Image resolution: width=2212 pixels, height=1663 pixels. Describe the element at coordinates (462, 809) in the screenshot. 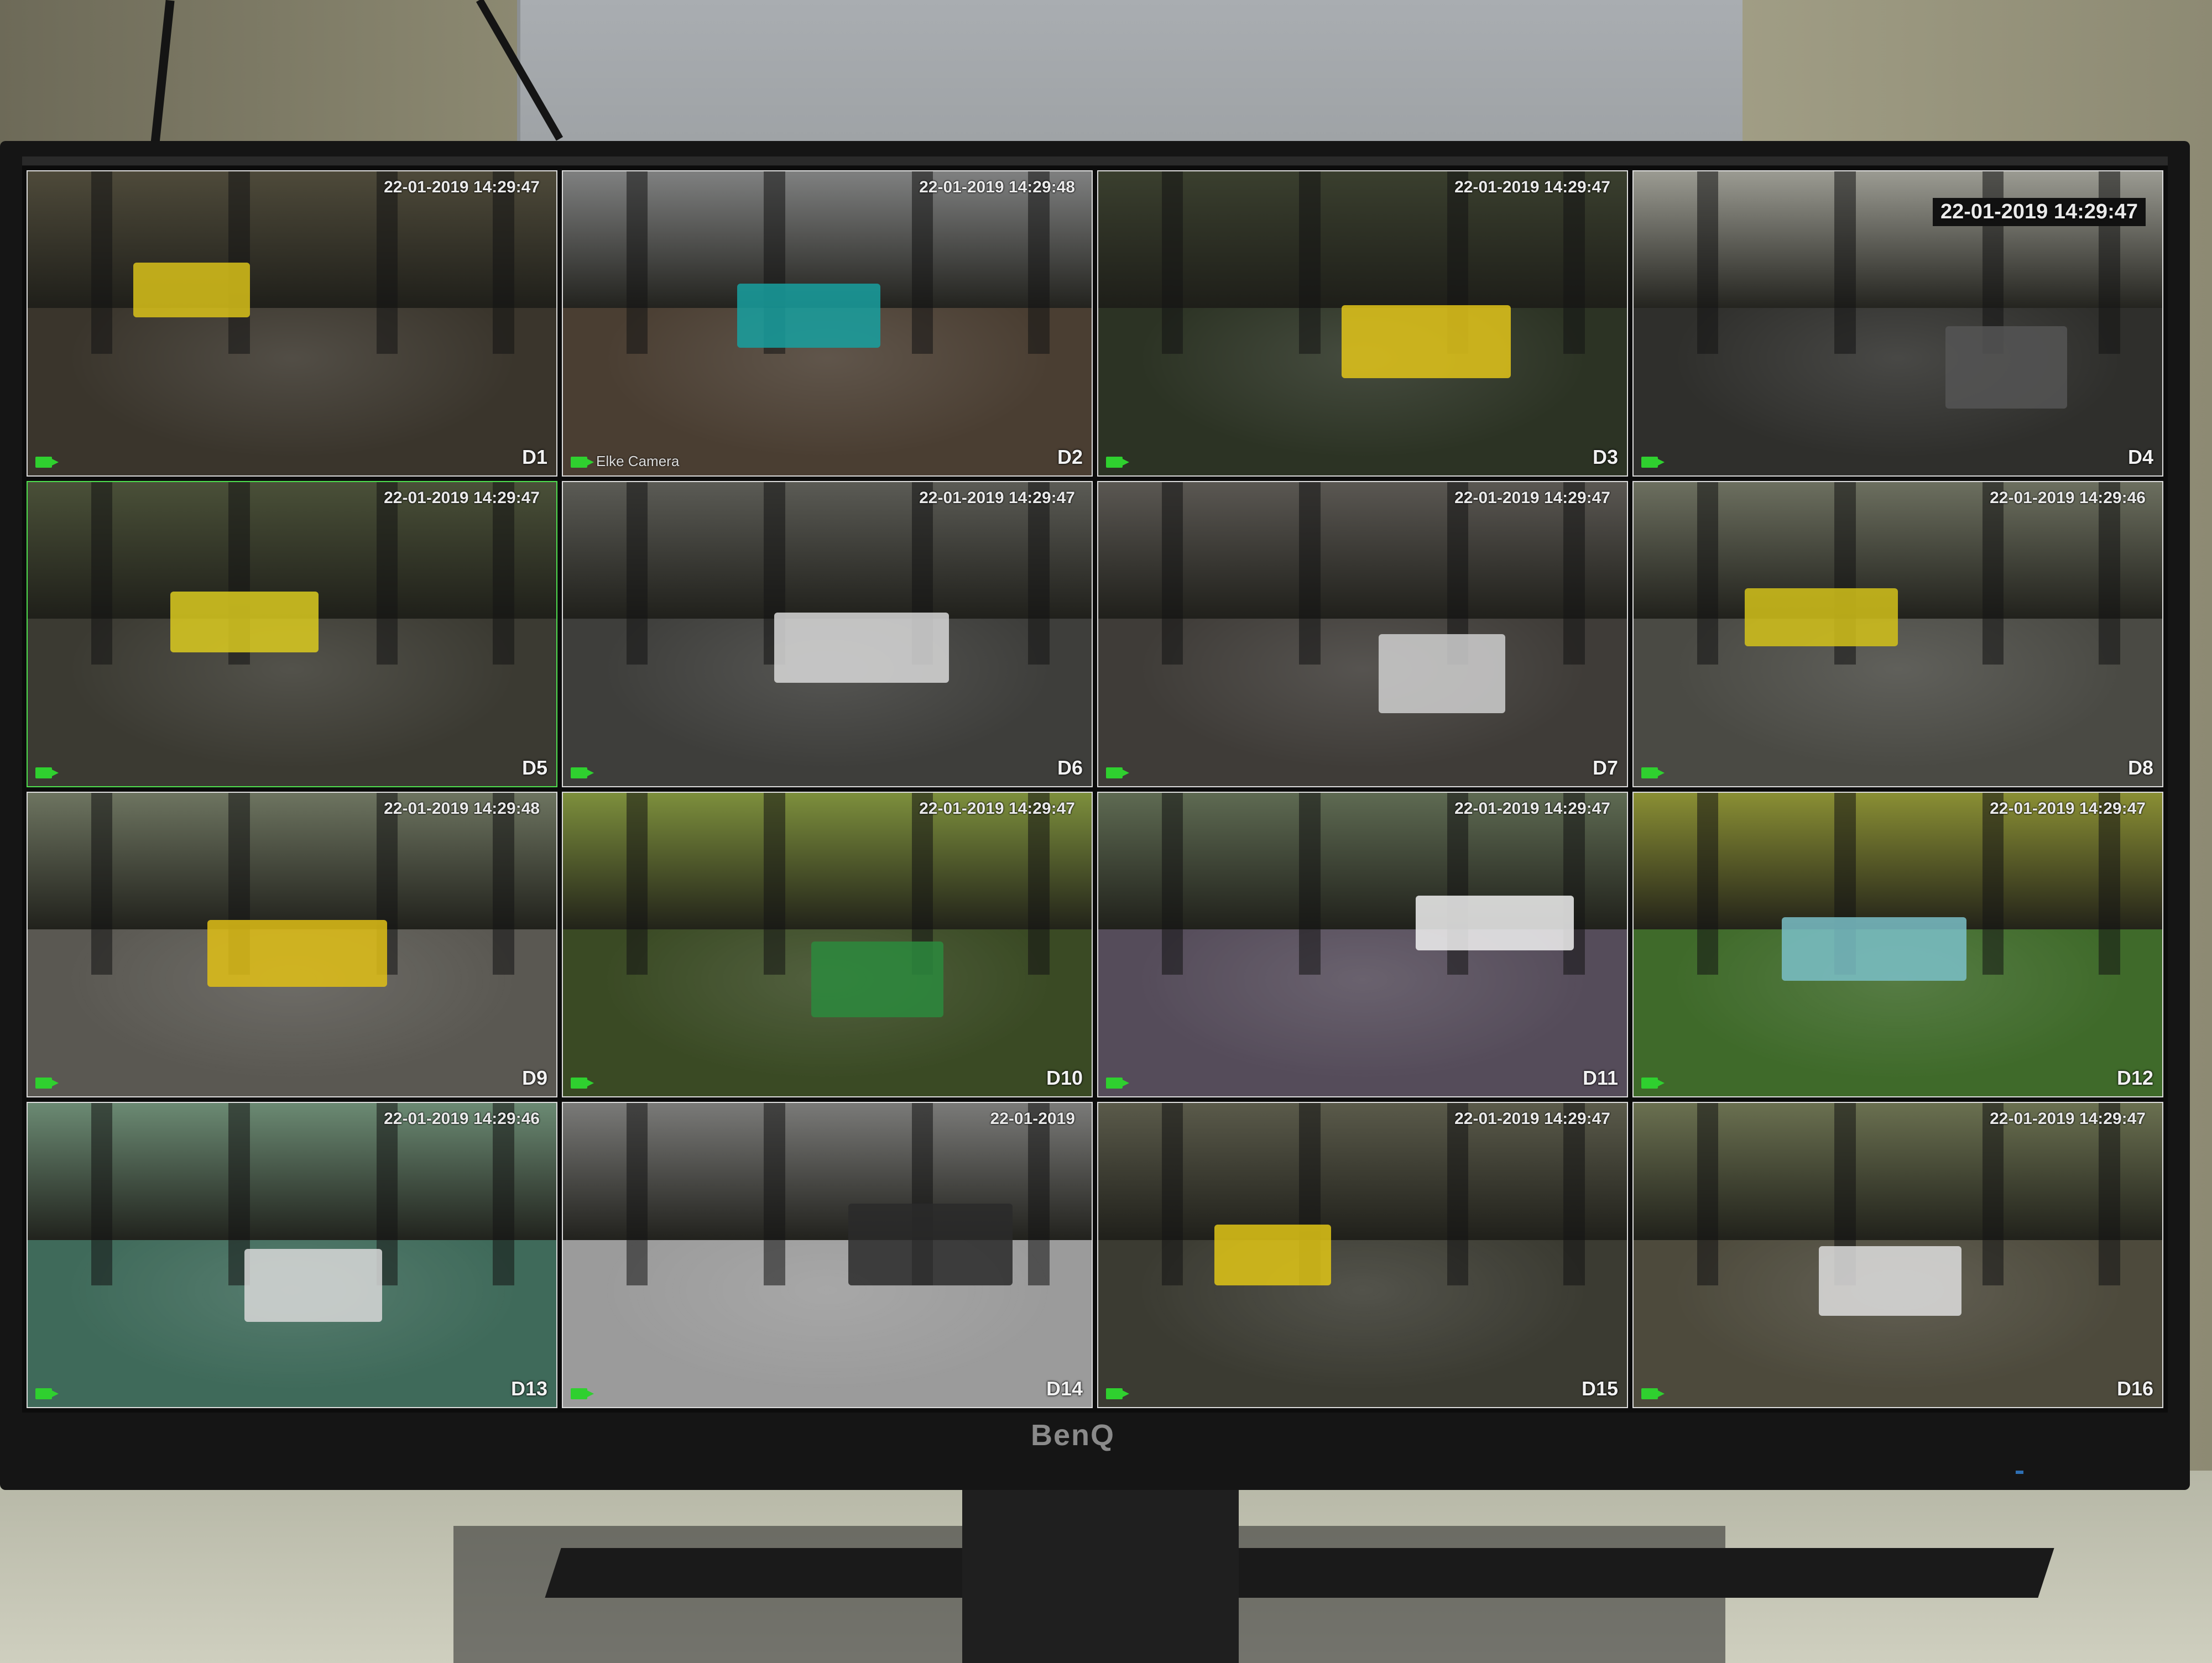

I see `timestamp: 22-01-2019 14:29:48` at that location.